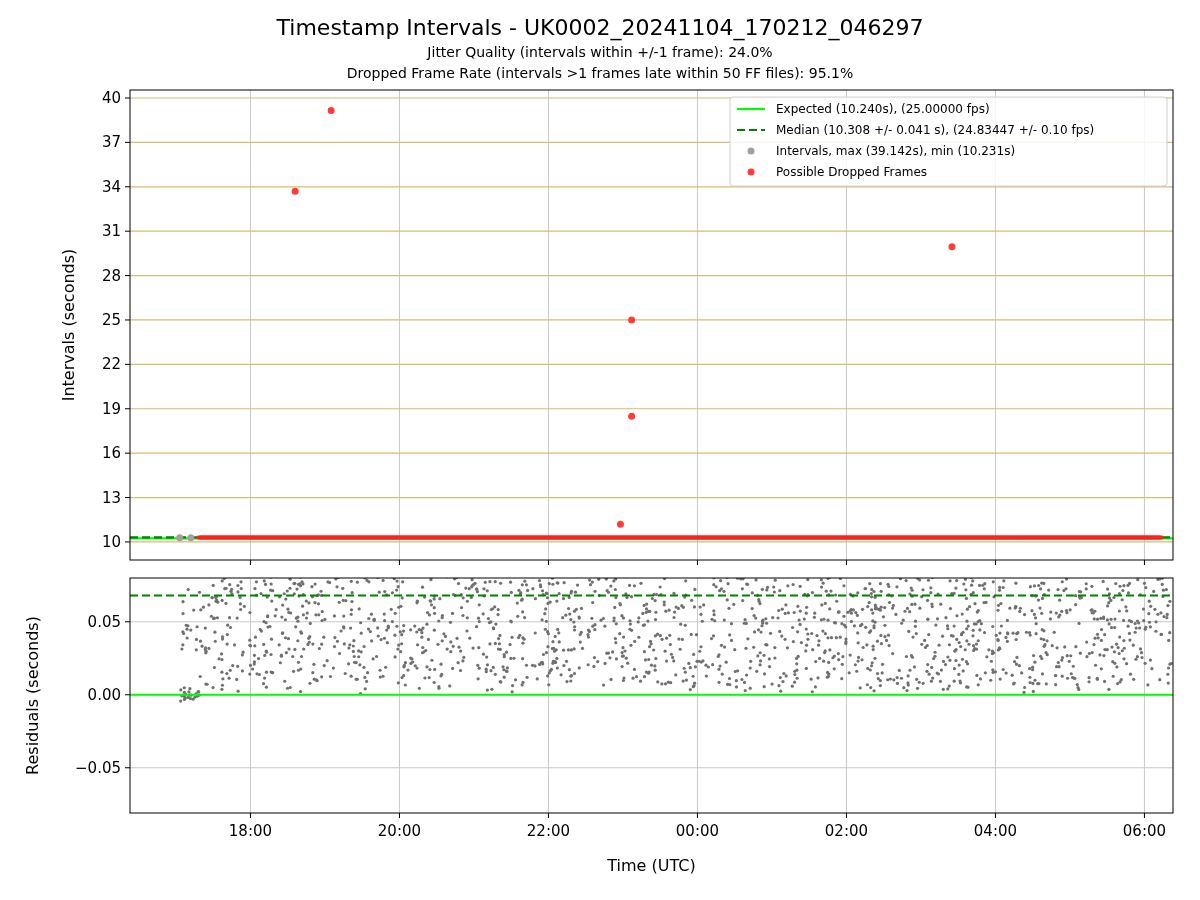 The image size is (1200, 900). I want to click on chart-title: Timestamp Intervals - UK0002_20241104_170212_046297, so click(600, 28).